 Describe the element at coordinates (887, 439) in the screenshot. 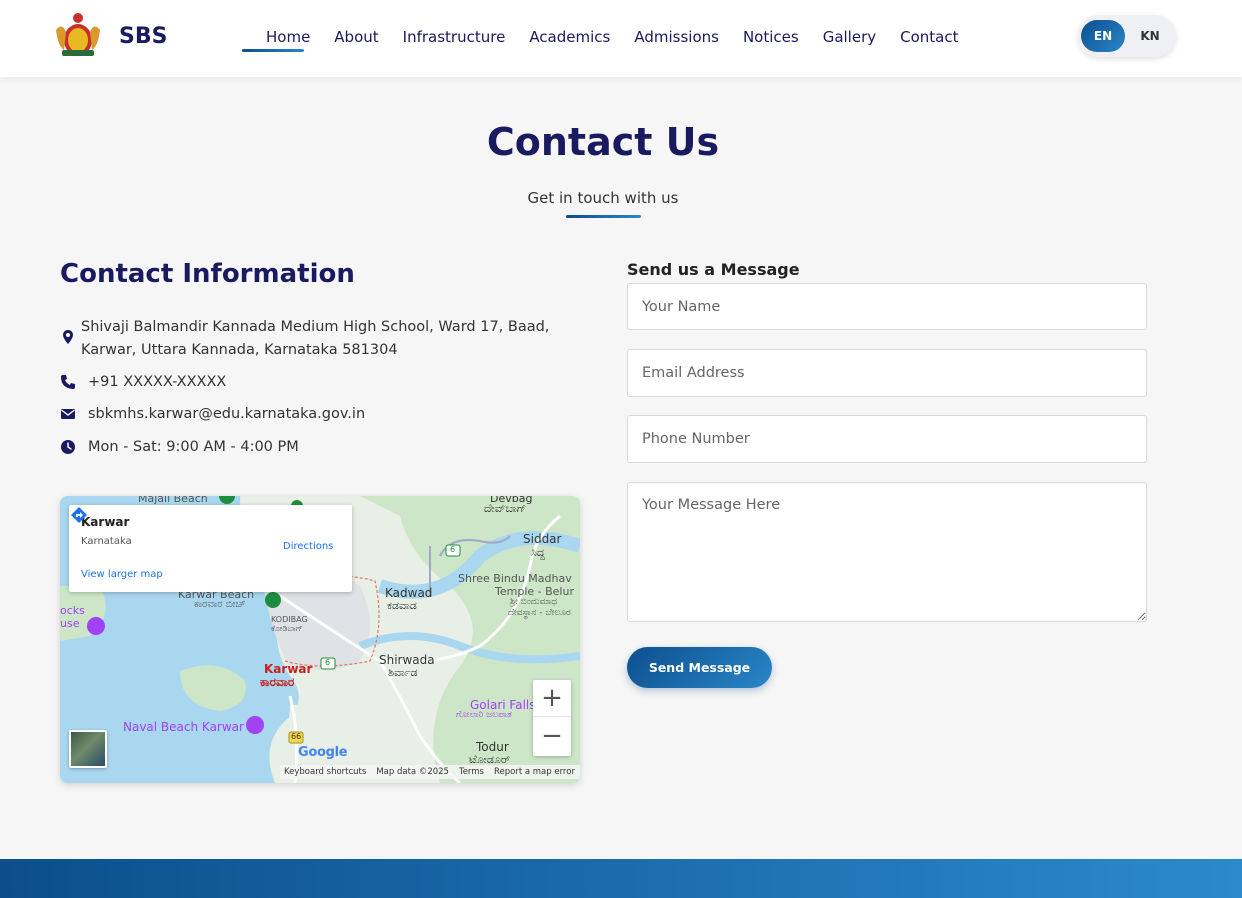

I see `phone-input` at that location.